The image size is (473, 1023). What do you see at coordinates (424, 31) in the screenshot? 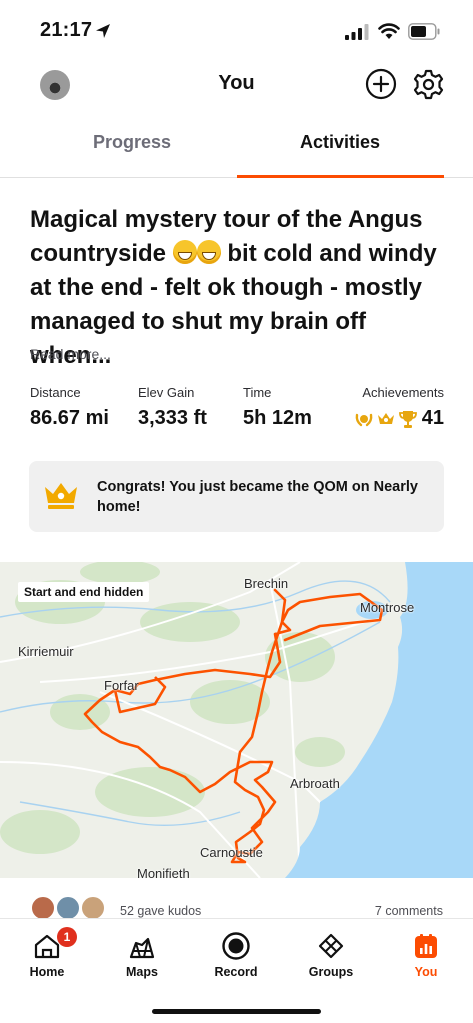
I see `battery-icon` at bounding box center [424, 31].